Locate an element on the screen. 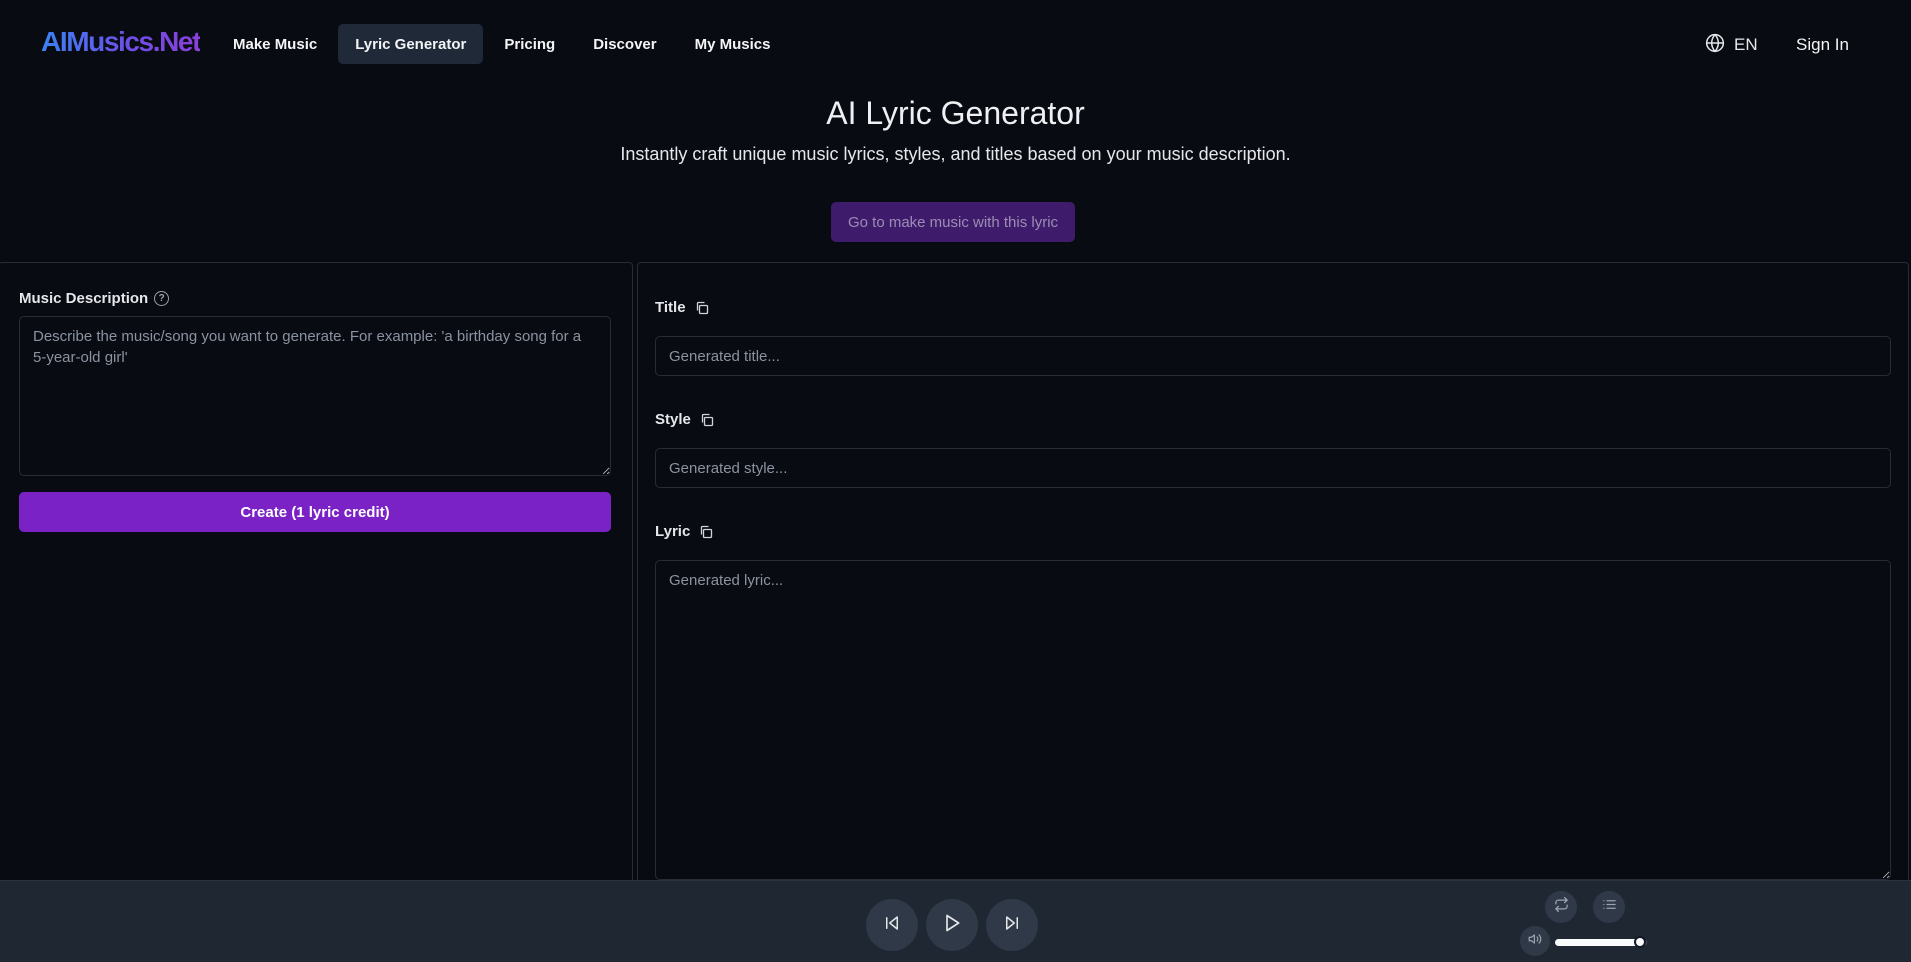 The width and height of the screenshot is (1911, 962). copy-lyric-icon is located at coordinates (706, 532).